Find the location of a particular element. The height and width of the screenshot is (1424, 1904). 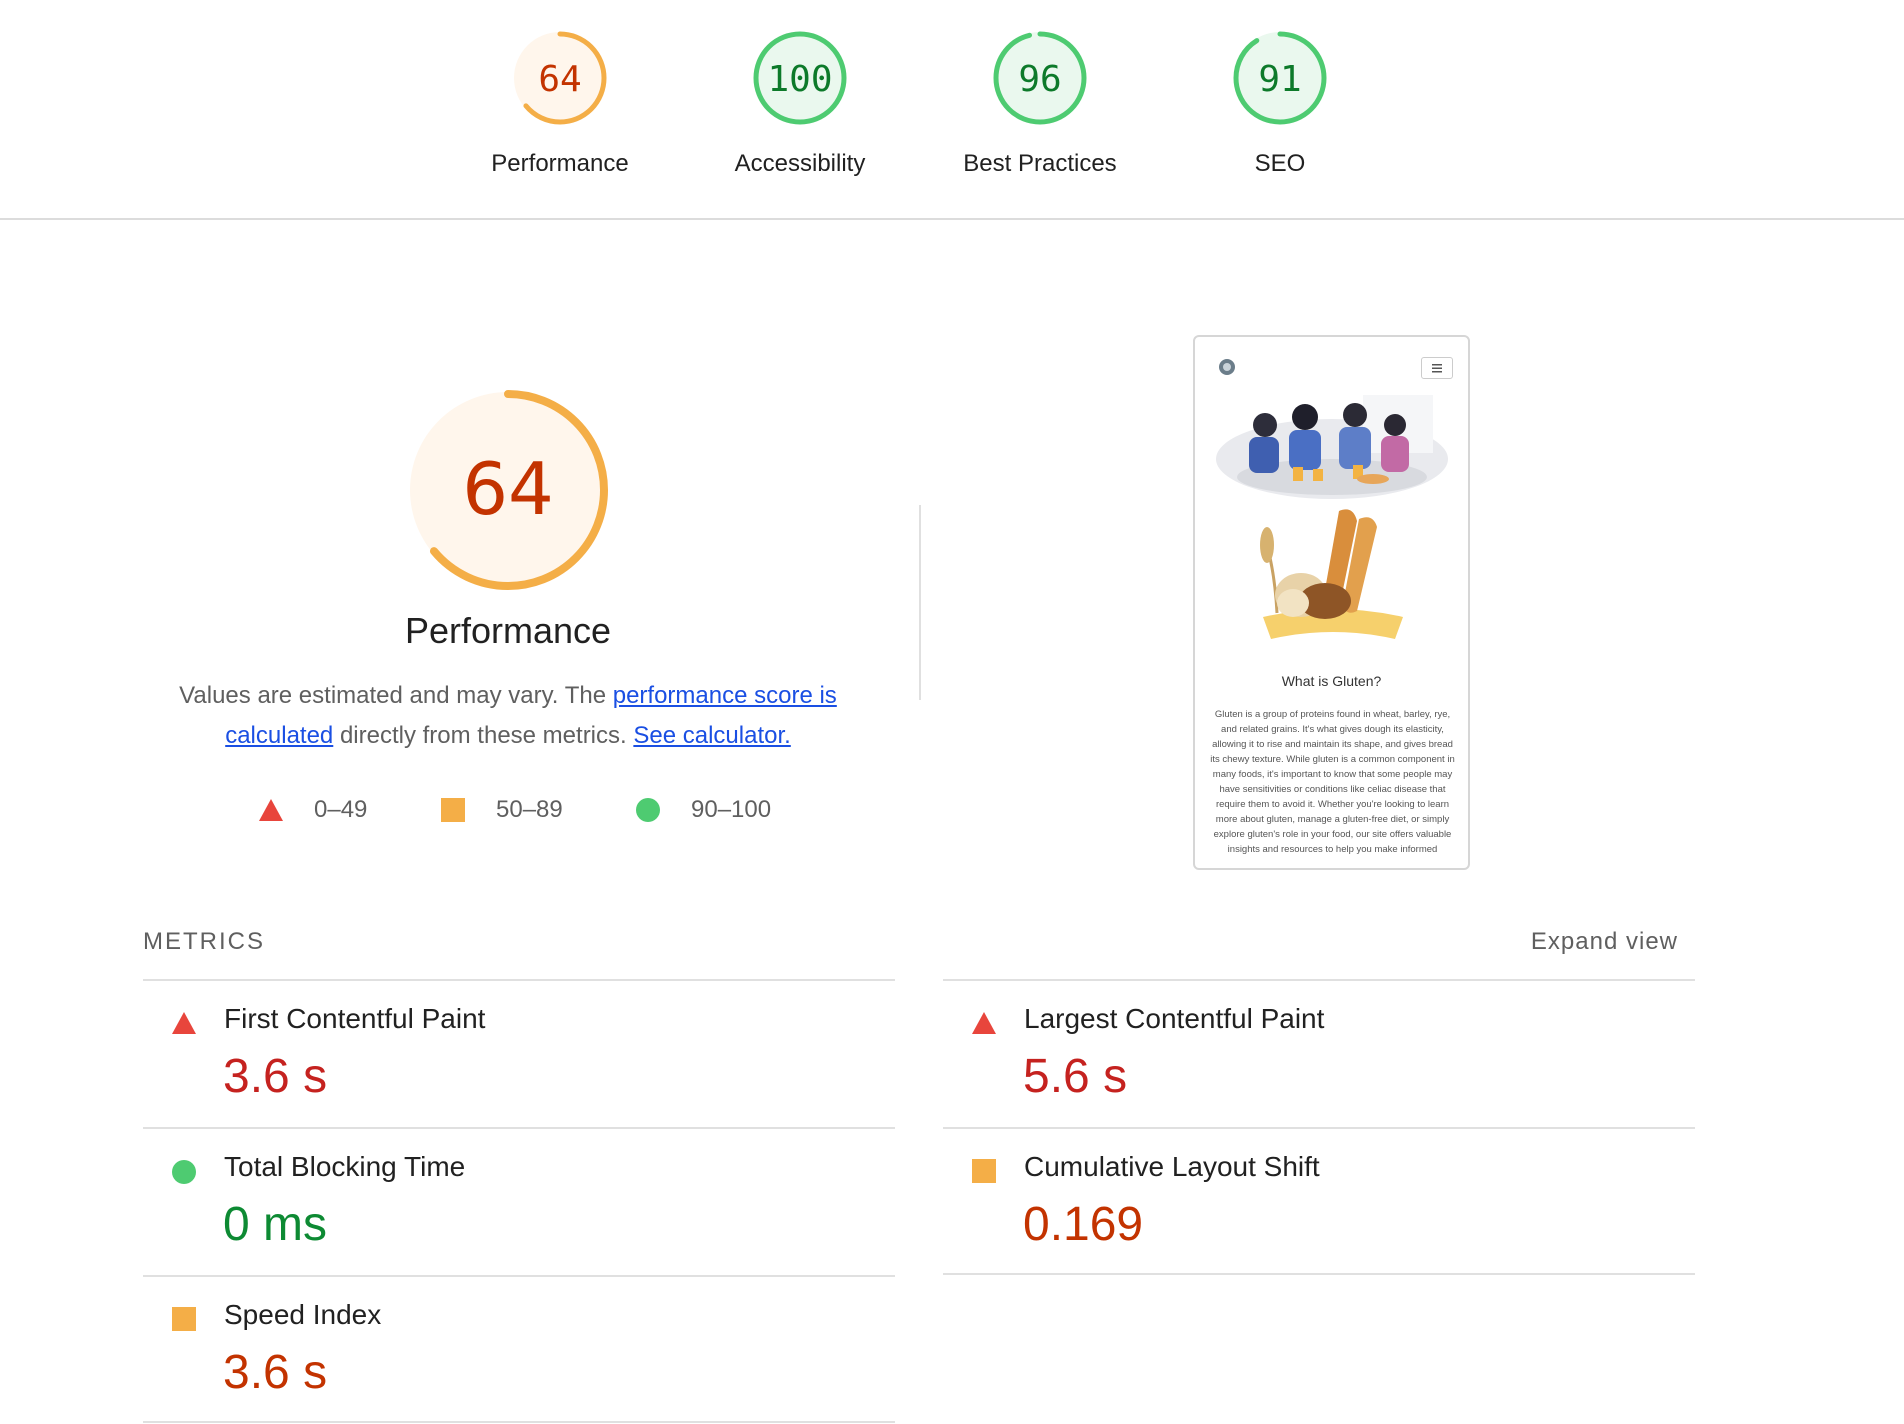

legend-range: 50–89 is located at coordinates (529, 809).